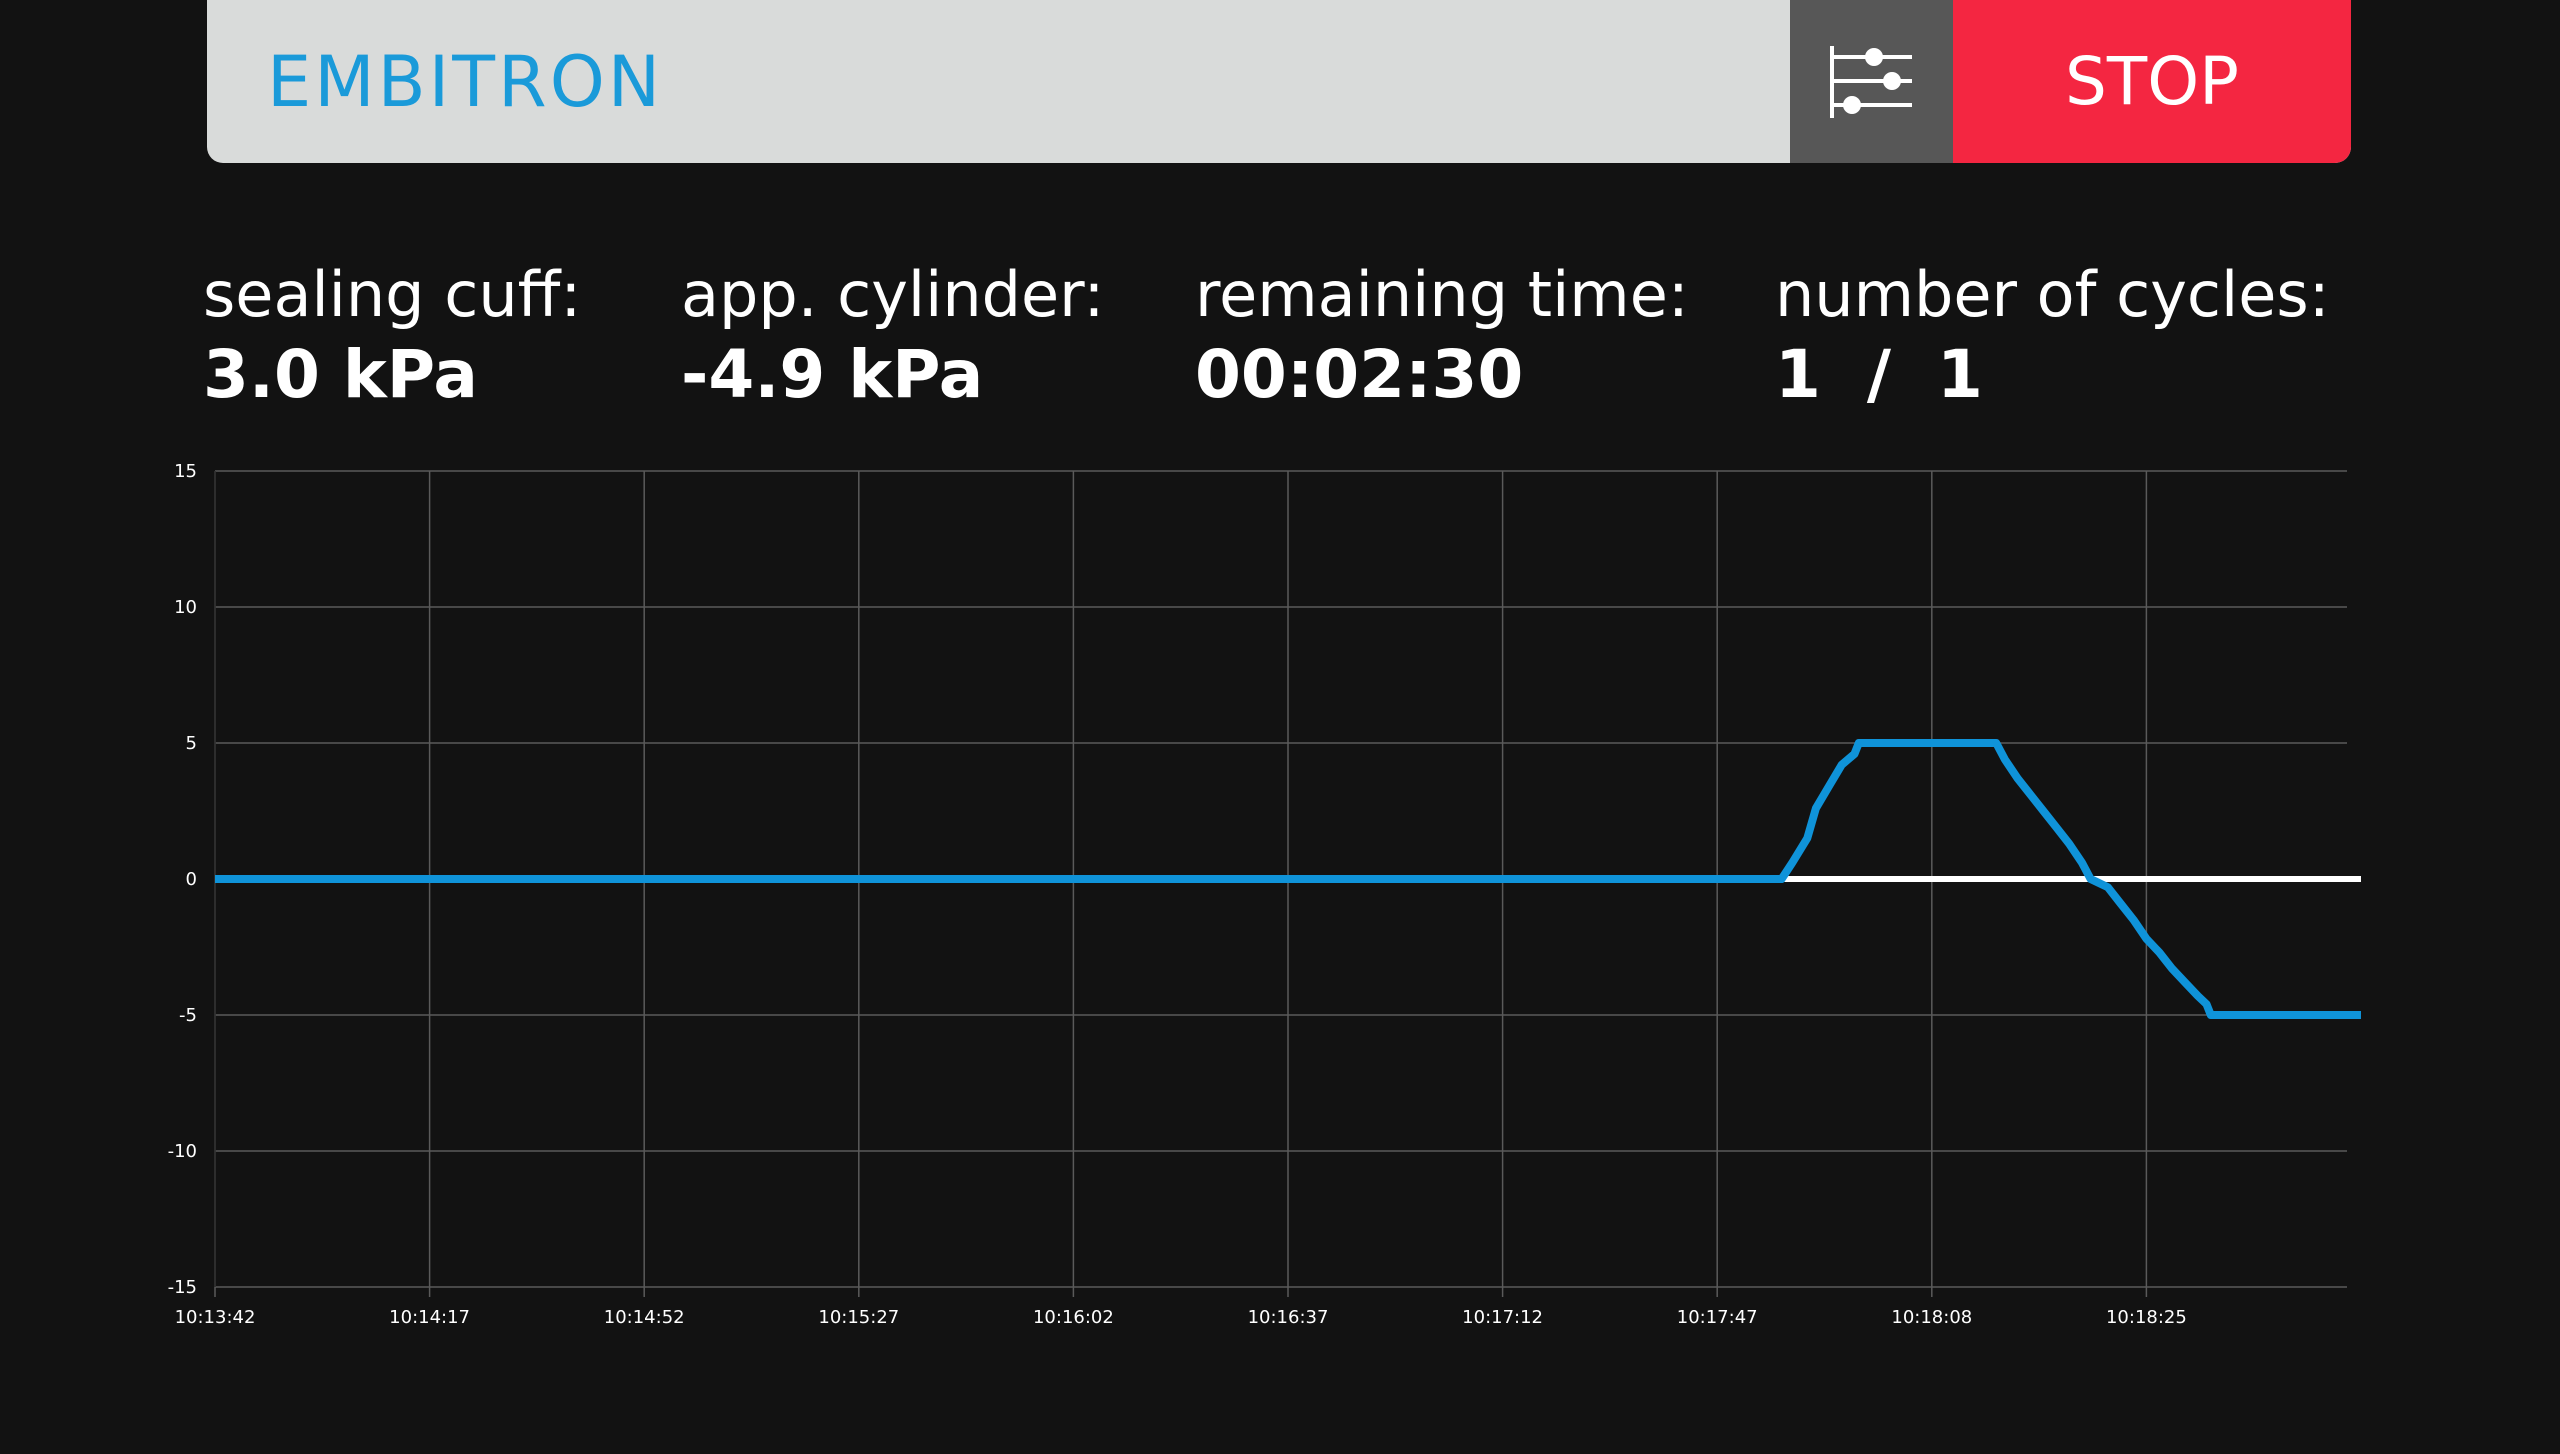  Describe the element at coordinates (191, 743) in the screenshot. I see `y-tick-label: 5` at that location.